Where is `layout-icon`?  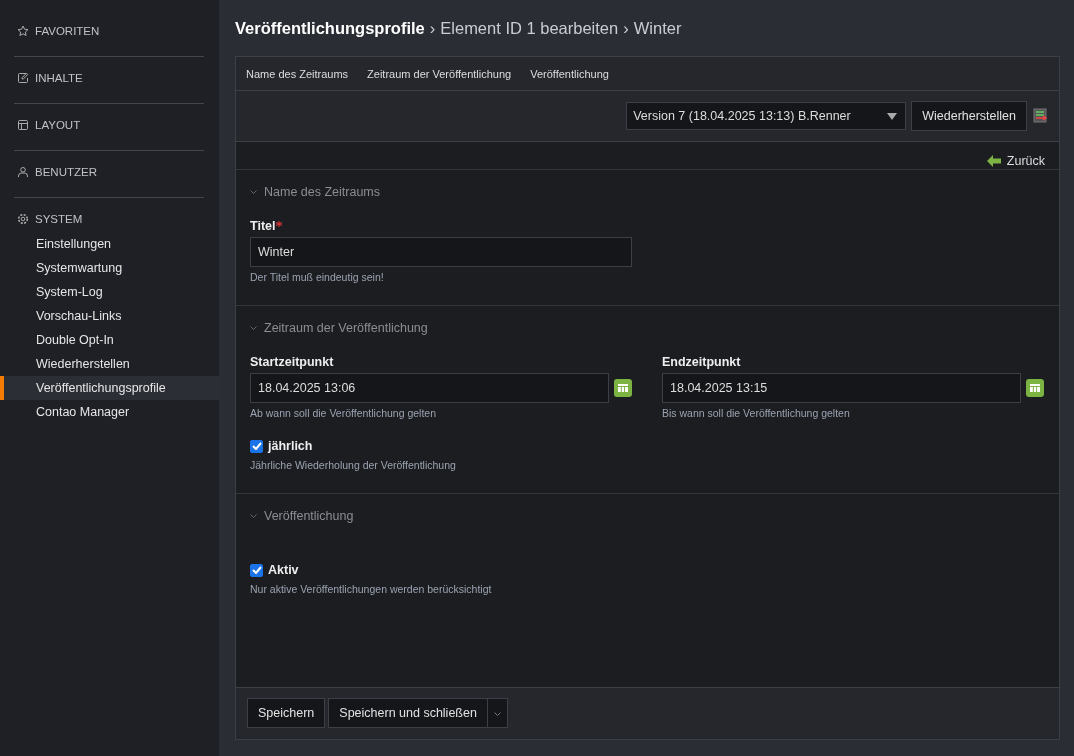 layout-icon is located at coordinates (23, 125).